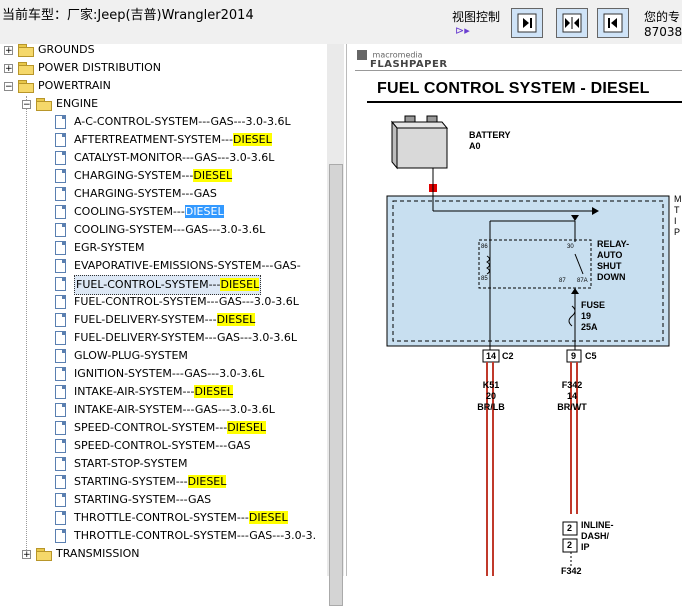  Describe the element at coordinates (163, 68) in the screenshot. I see `tree-folder-row: + POWER DISTRIBUTION` at that location.